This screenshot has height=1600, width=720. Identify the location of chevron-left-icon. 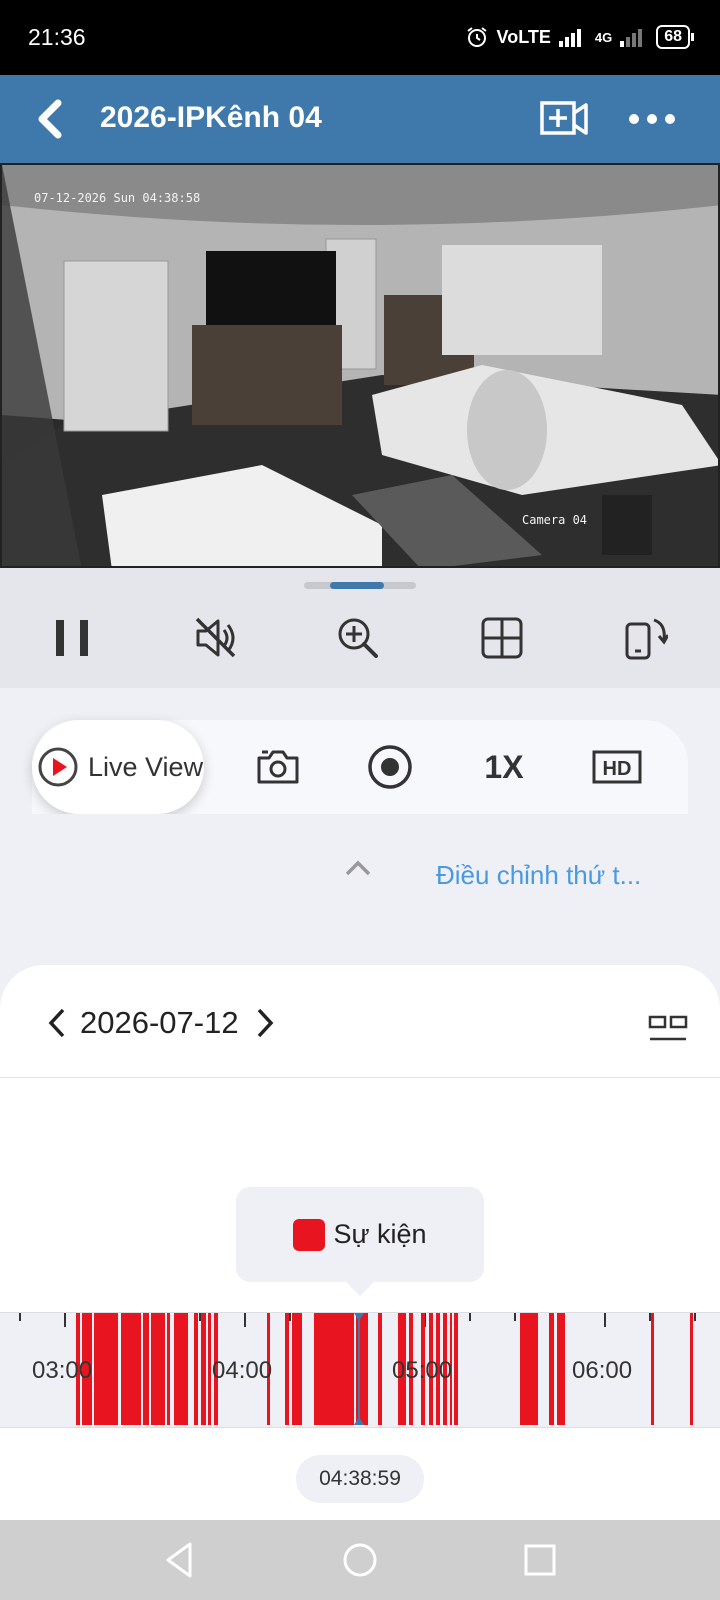
(57, 1023).